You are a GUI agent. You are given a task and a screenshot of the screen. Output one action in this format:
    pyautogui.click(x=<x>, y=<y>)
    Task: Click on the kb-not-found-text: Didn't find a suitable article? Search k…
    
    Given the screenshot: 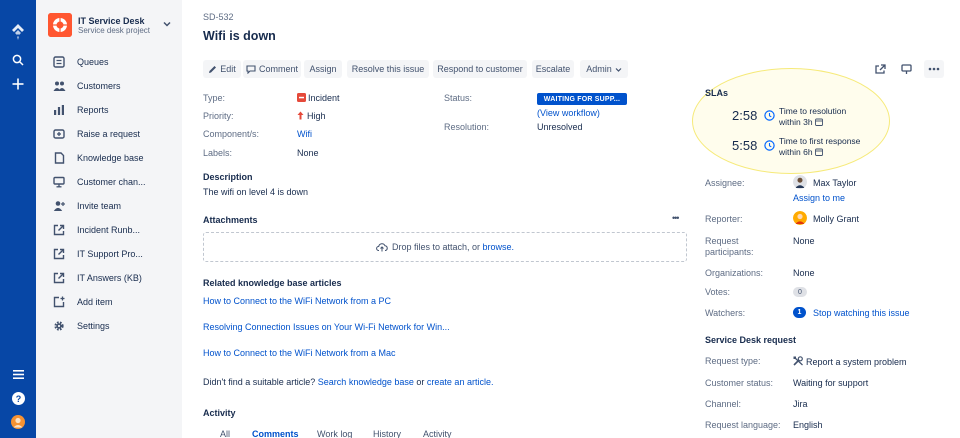 What is the action you would take?
    pyautogui.click(x=348, y=382)
    